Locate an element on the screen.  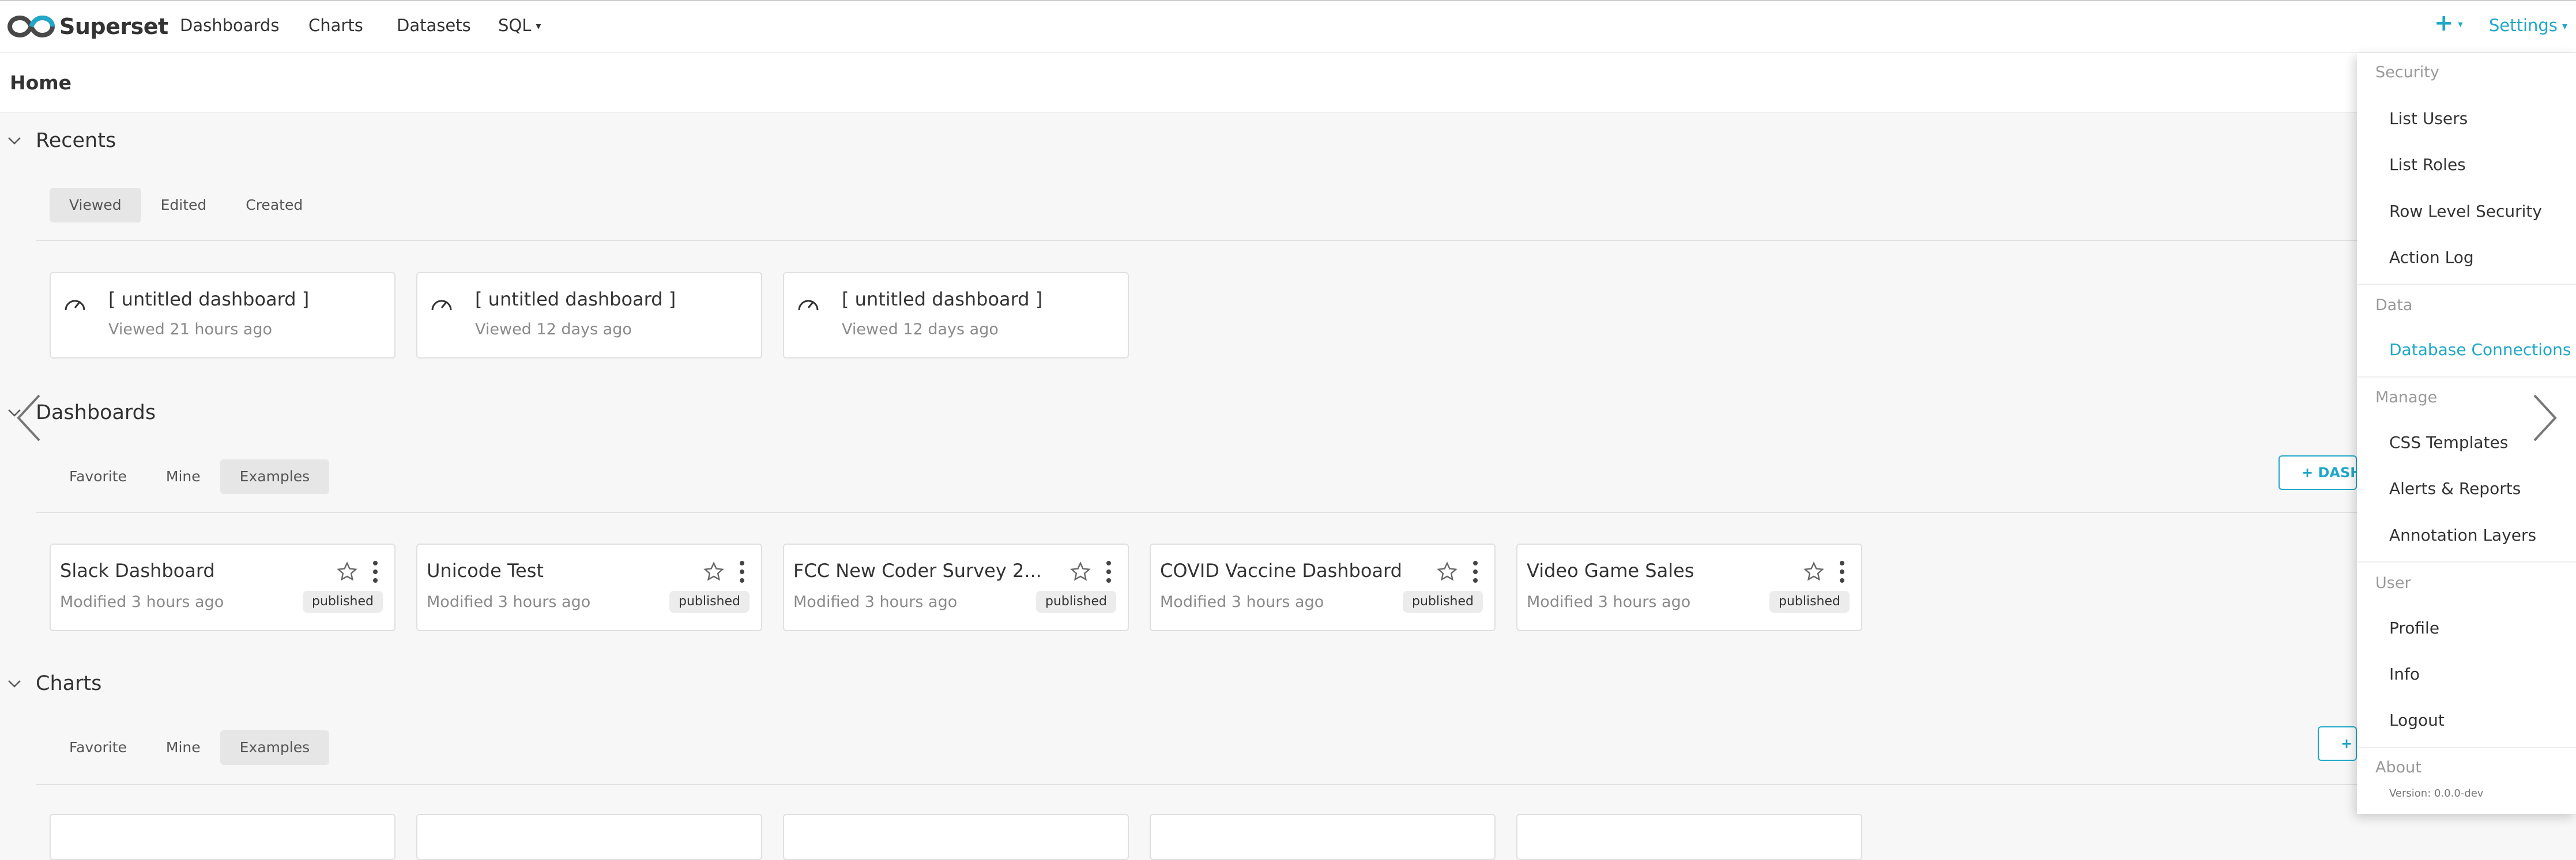
superset-logo-icon is located at coordinates (31, 27).